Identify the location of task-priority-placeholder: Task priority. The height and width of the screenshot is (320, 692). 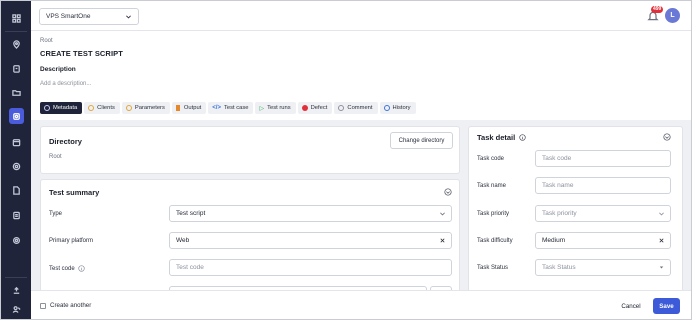
(559, 213).